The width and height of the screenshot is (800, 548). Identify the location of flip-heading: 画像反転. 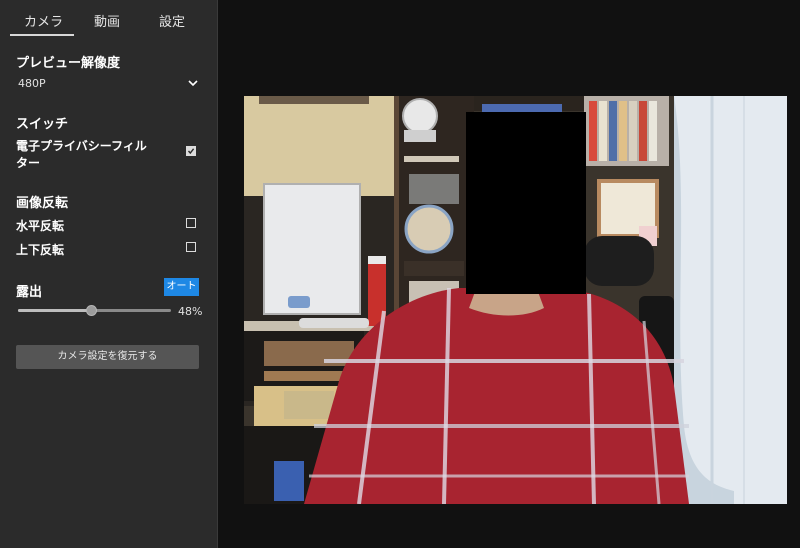
(42, 203).